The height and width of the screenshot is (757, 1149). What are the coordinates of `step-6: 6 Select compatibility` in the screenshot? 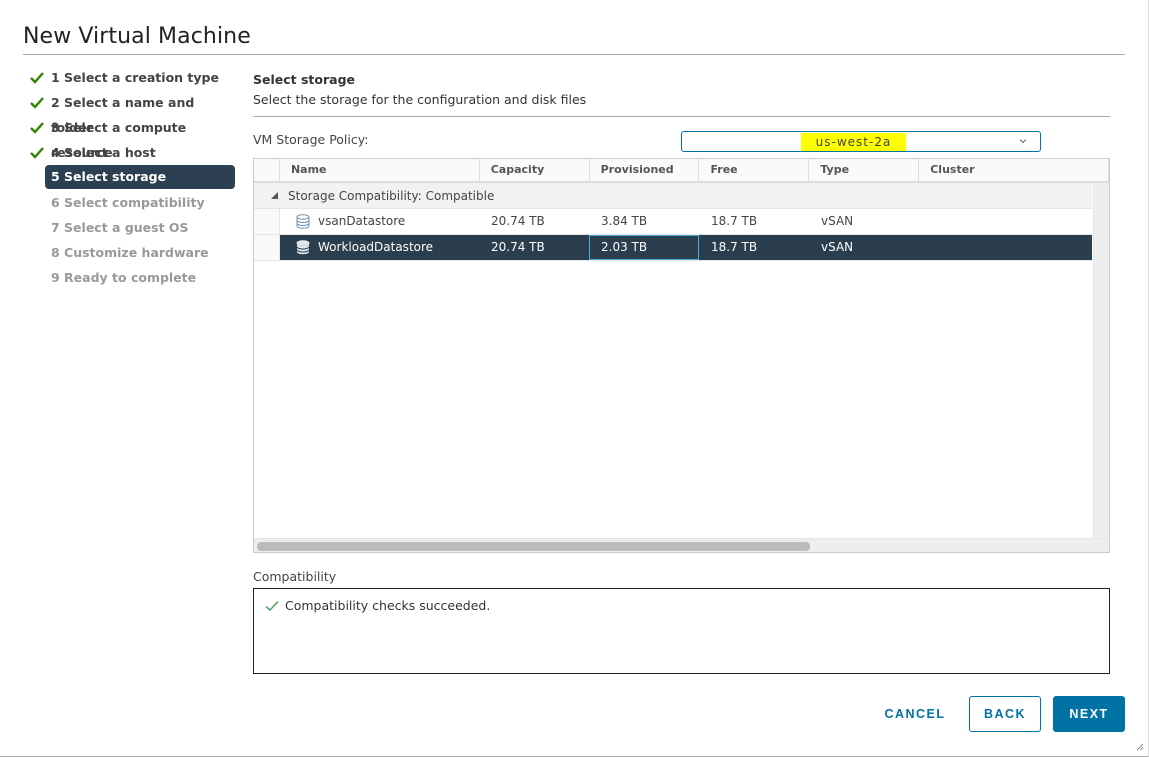 It's located at (130, 202).